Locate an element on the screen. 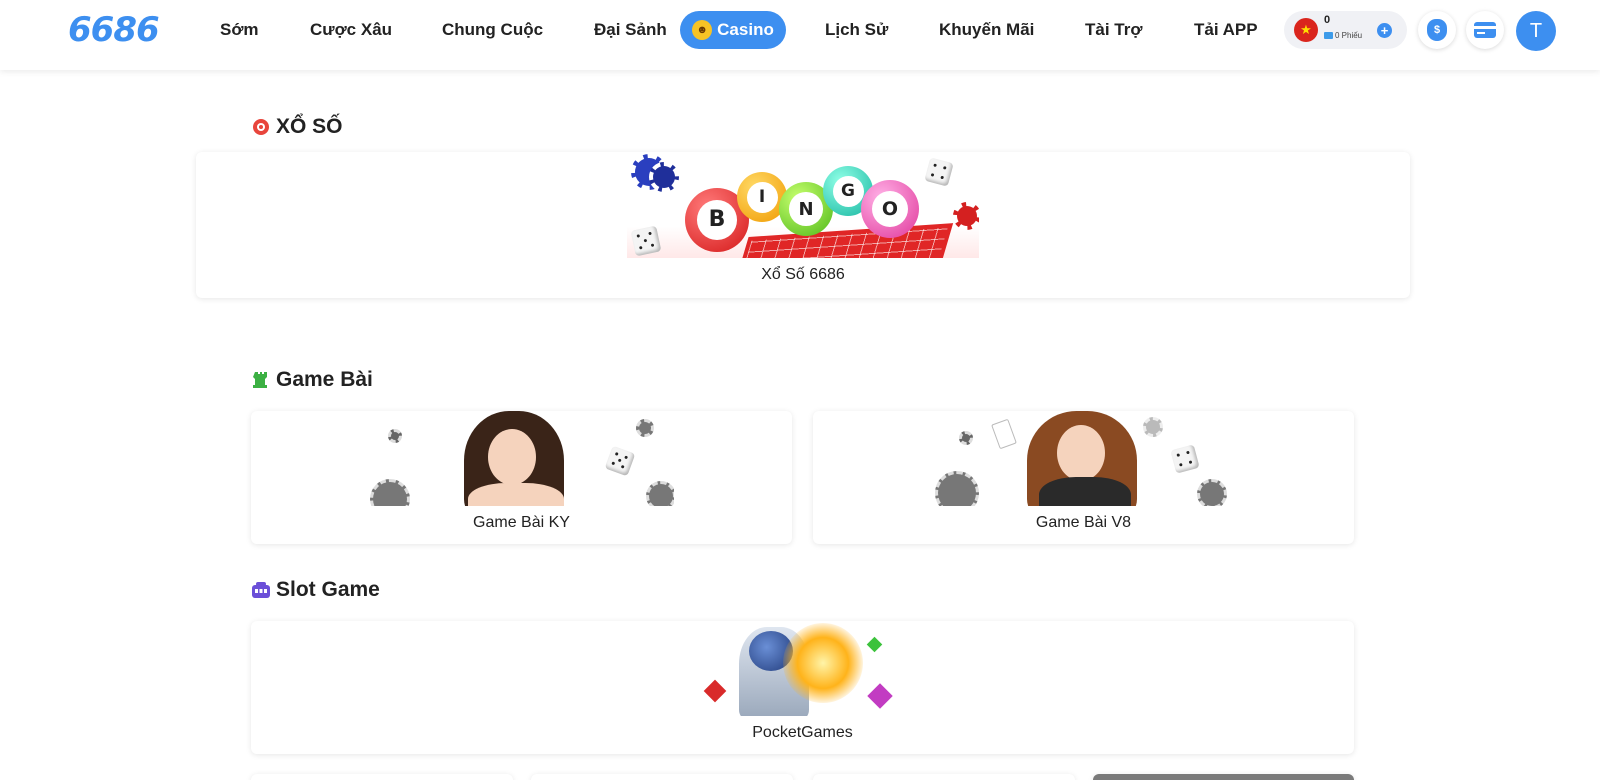 This screenshot has height=780, width=1600. balance-amount: 0 is located at coordinates (1327, 20).